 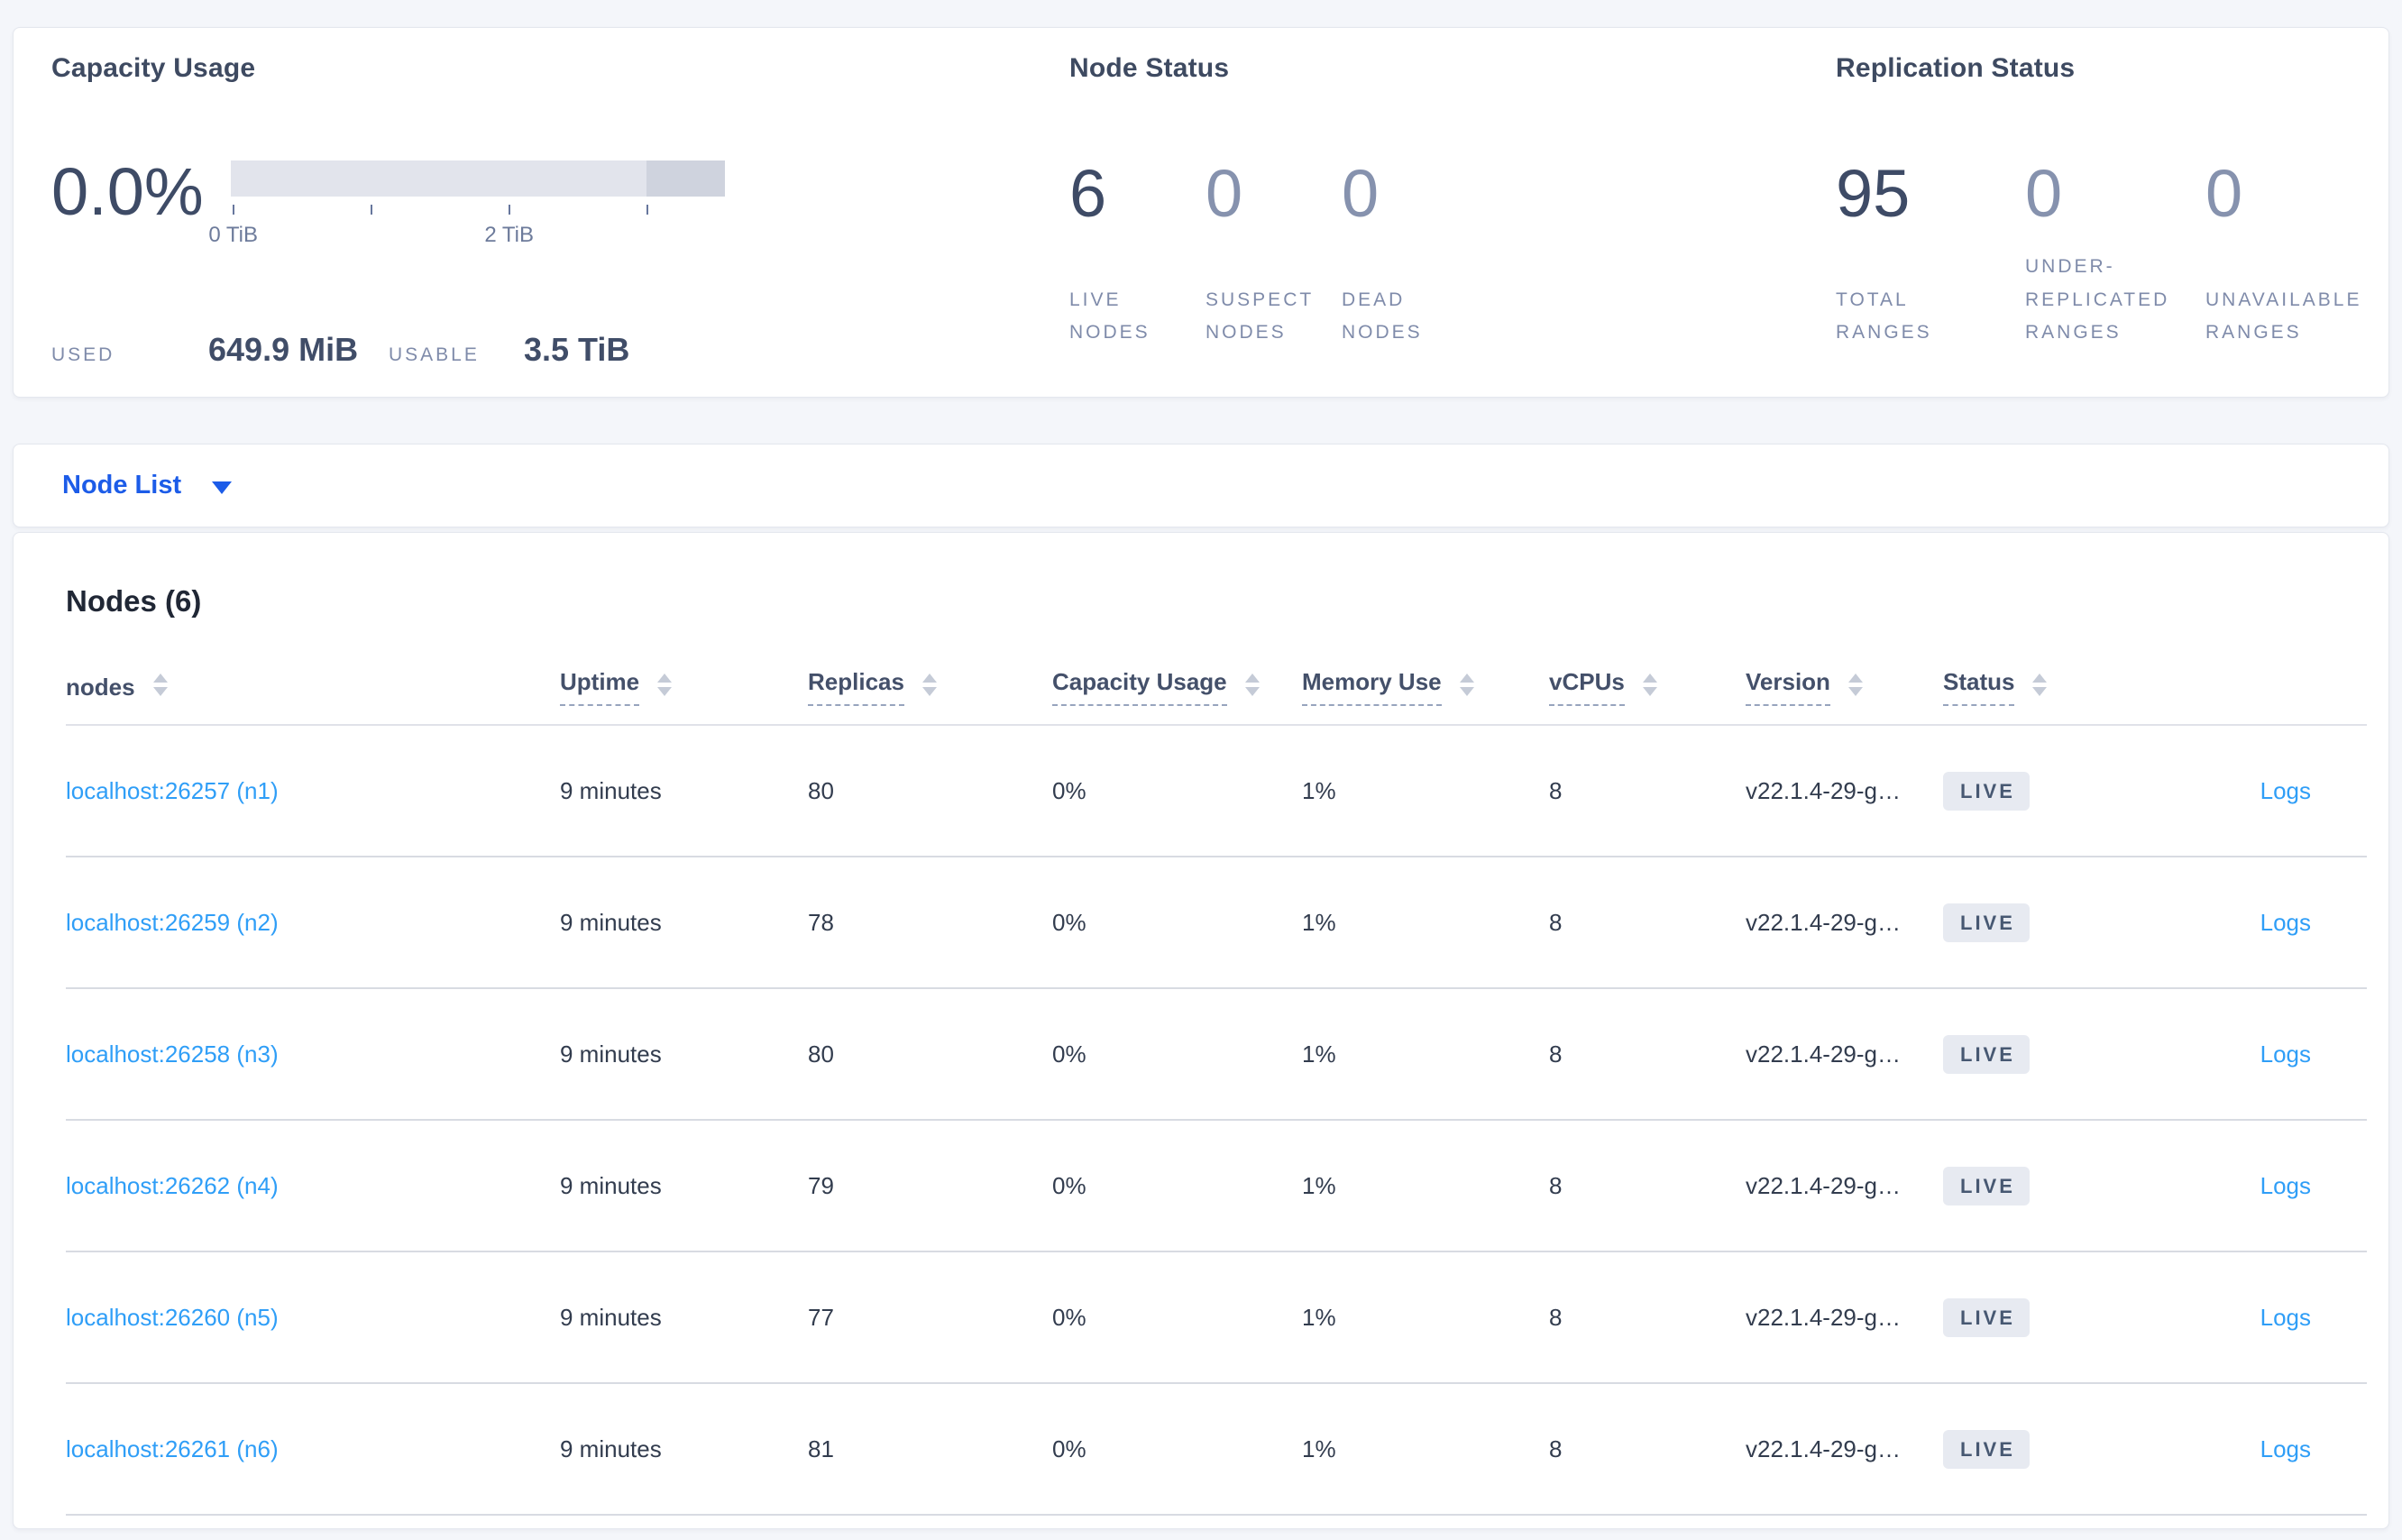 What do you see at coordinates (388, 200) in the screenshot?
I see `capacity-usage-chart: 0.0% 0 TiB 2 TiB` at bounding box center [388, 200].